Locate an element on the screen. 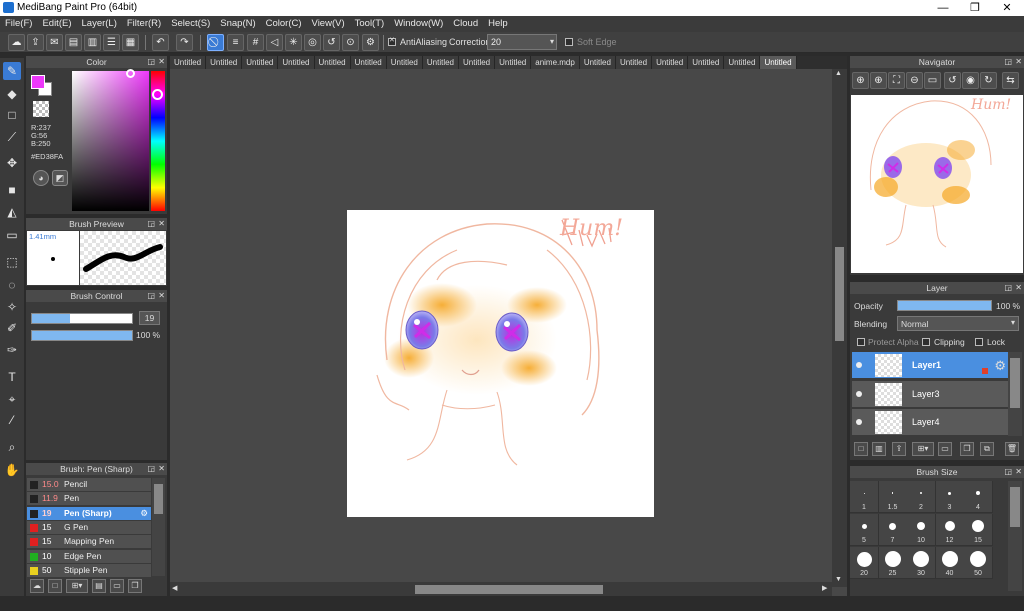  document-tab: anime.mdp is located at coordinates (555, 62).